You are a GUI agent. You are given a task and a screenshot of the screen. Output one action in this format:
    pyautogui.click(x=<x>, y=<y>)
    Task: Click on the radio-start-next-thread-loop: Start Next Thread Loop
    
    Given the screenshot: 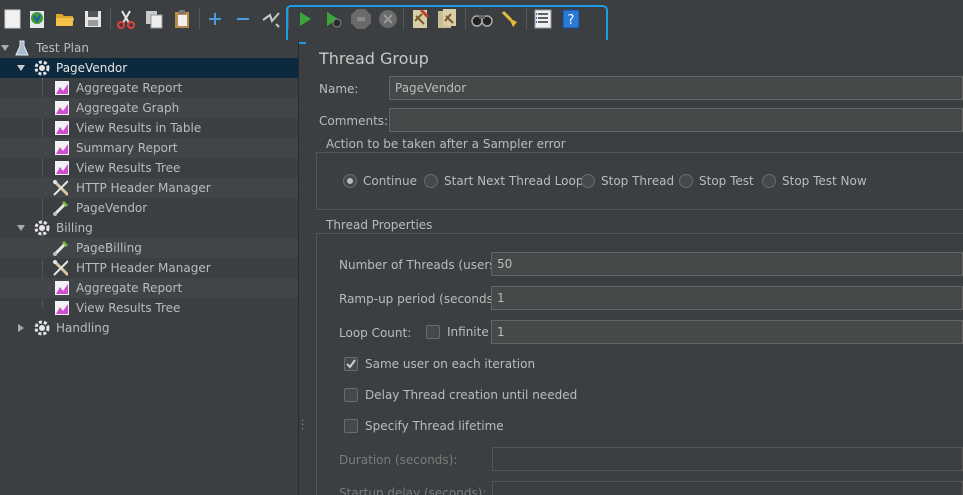 What is the action you would take?
    pyautogui.click(x=503, y=181)
    